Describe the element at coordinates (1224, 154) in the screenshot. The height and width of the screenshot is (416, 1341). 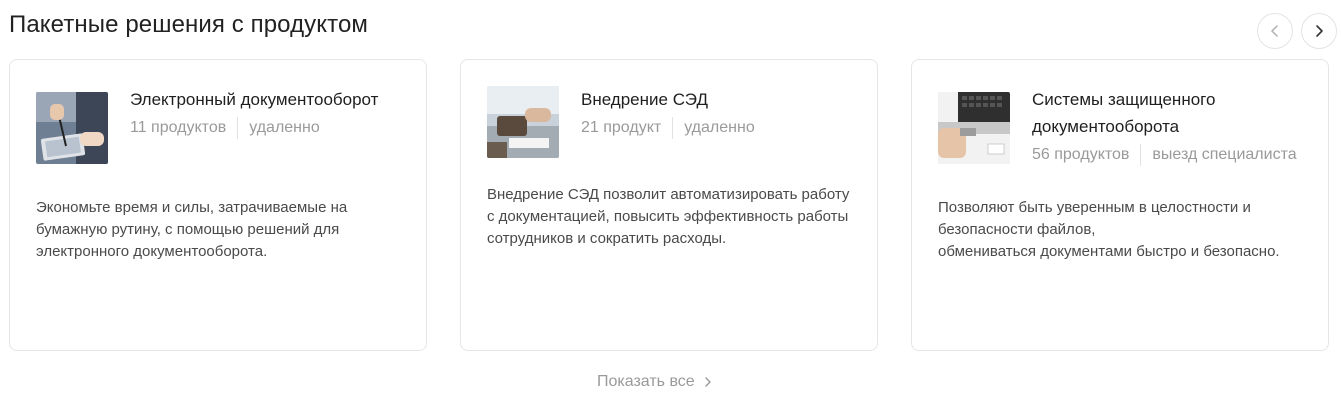
I see `service-mode: выезд специалиста` at that location.